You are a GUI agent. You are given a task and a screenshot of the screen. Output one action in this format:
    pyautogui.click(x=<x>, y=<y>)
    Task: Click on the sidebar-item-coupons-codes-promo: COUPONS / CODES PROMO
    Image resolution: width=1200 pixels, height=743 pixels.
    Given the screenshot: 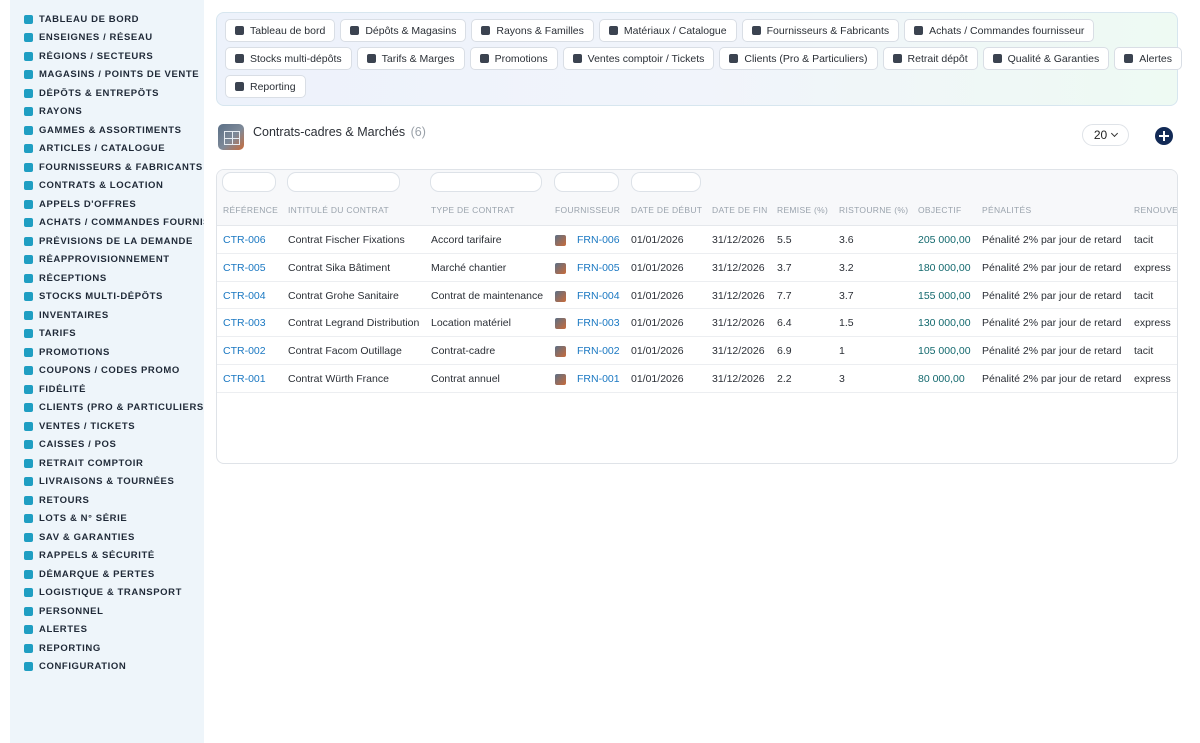 What is the action you would take?
    pyautogui.click(x=107, y=371)
    